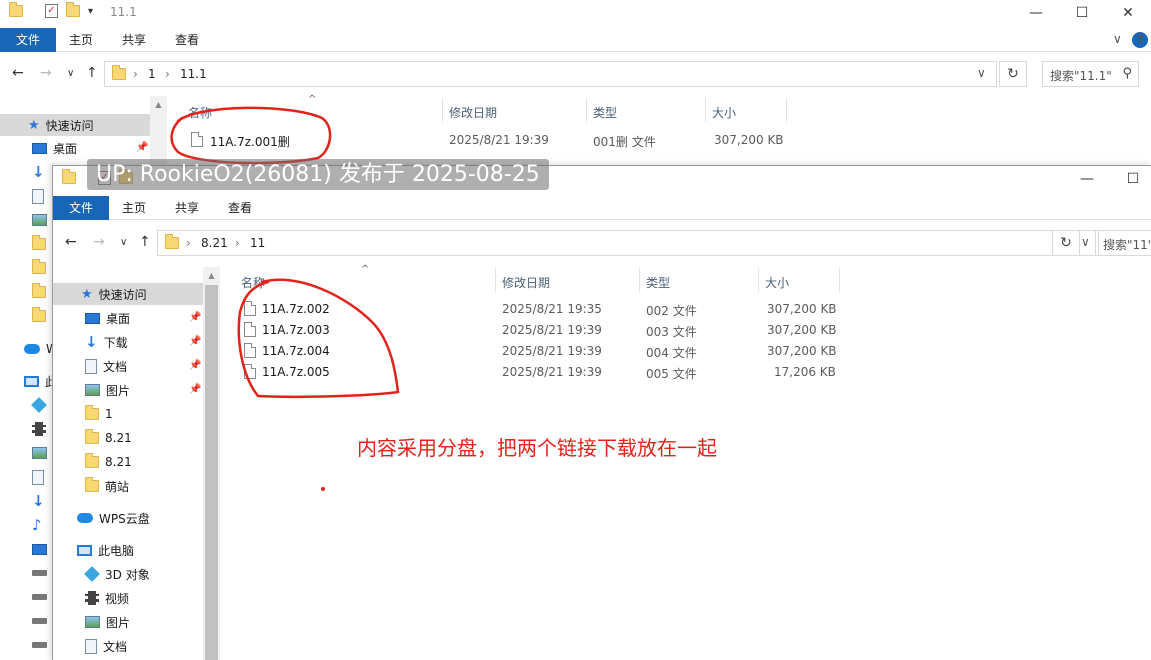 This screenshot has height=660, width=1151. What do you see at coordinates (117, 574) in the screenshot?
I see `sidebar-item-3d-objects: 3D 对象` at bounding box center [117, 574].